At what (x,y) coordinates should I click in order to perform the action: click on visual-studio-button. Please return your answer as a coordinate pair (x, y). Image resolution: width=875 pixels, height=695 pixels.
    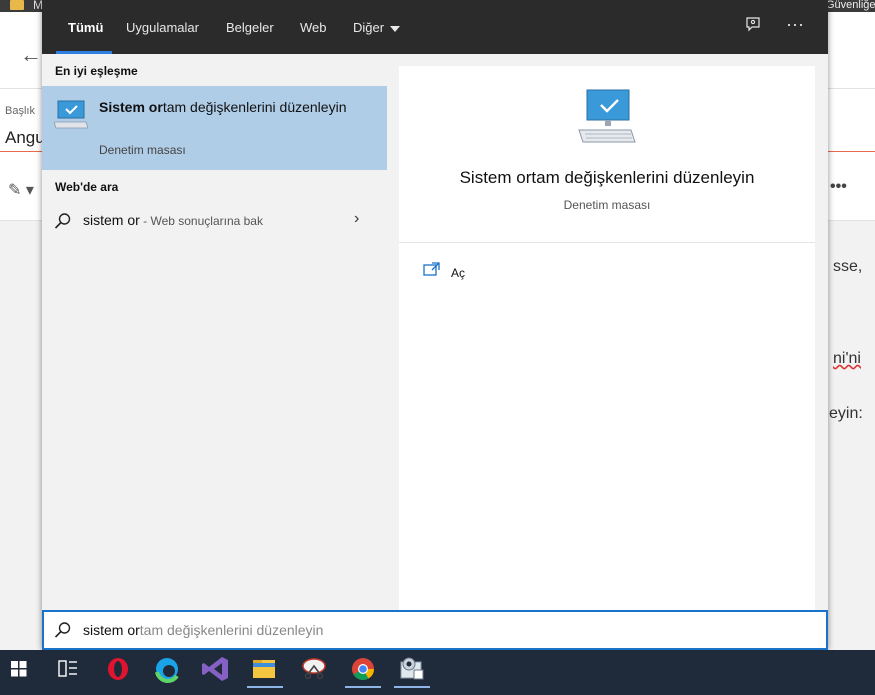
    Looking at the image, I should click on (216, 669).